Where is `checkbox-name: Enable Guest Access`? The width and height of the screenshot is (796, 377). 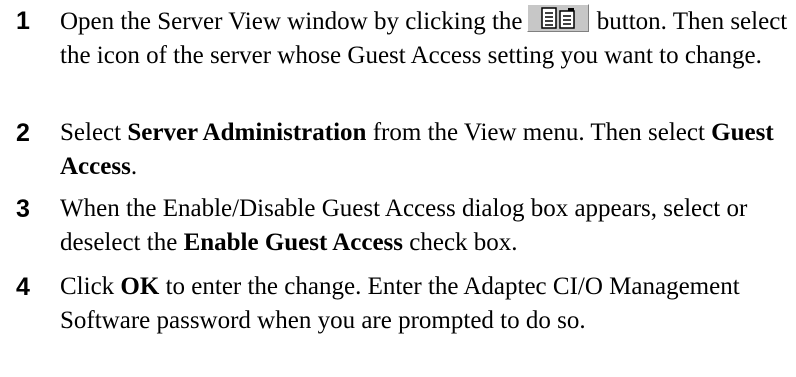
checkbox-name: Enable Guest Access is located at coordinates (293, 242).